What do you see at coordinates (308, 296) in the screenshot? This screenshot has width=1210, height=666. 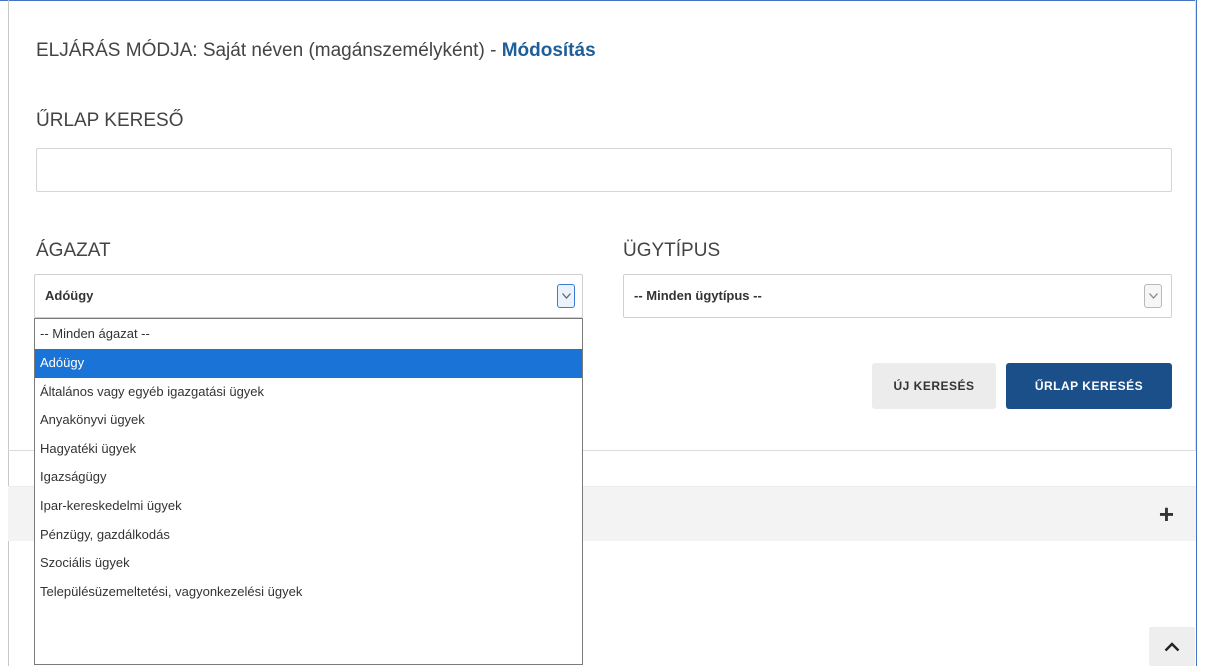 I see `sector-select: Adóügy` at bounding box center [308, 296].